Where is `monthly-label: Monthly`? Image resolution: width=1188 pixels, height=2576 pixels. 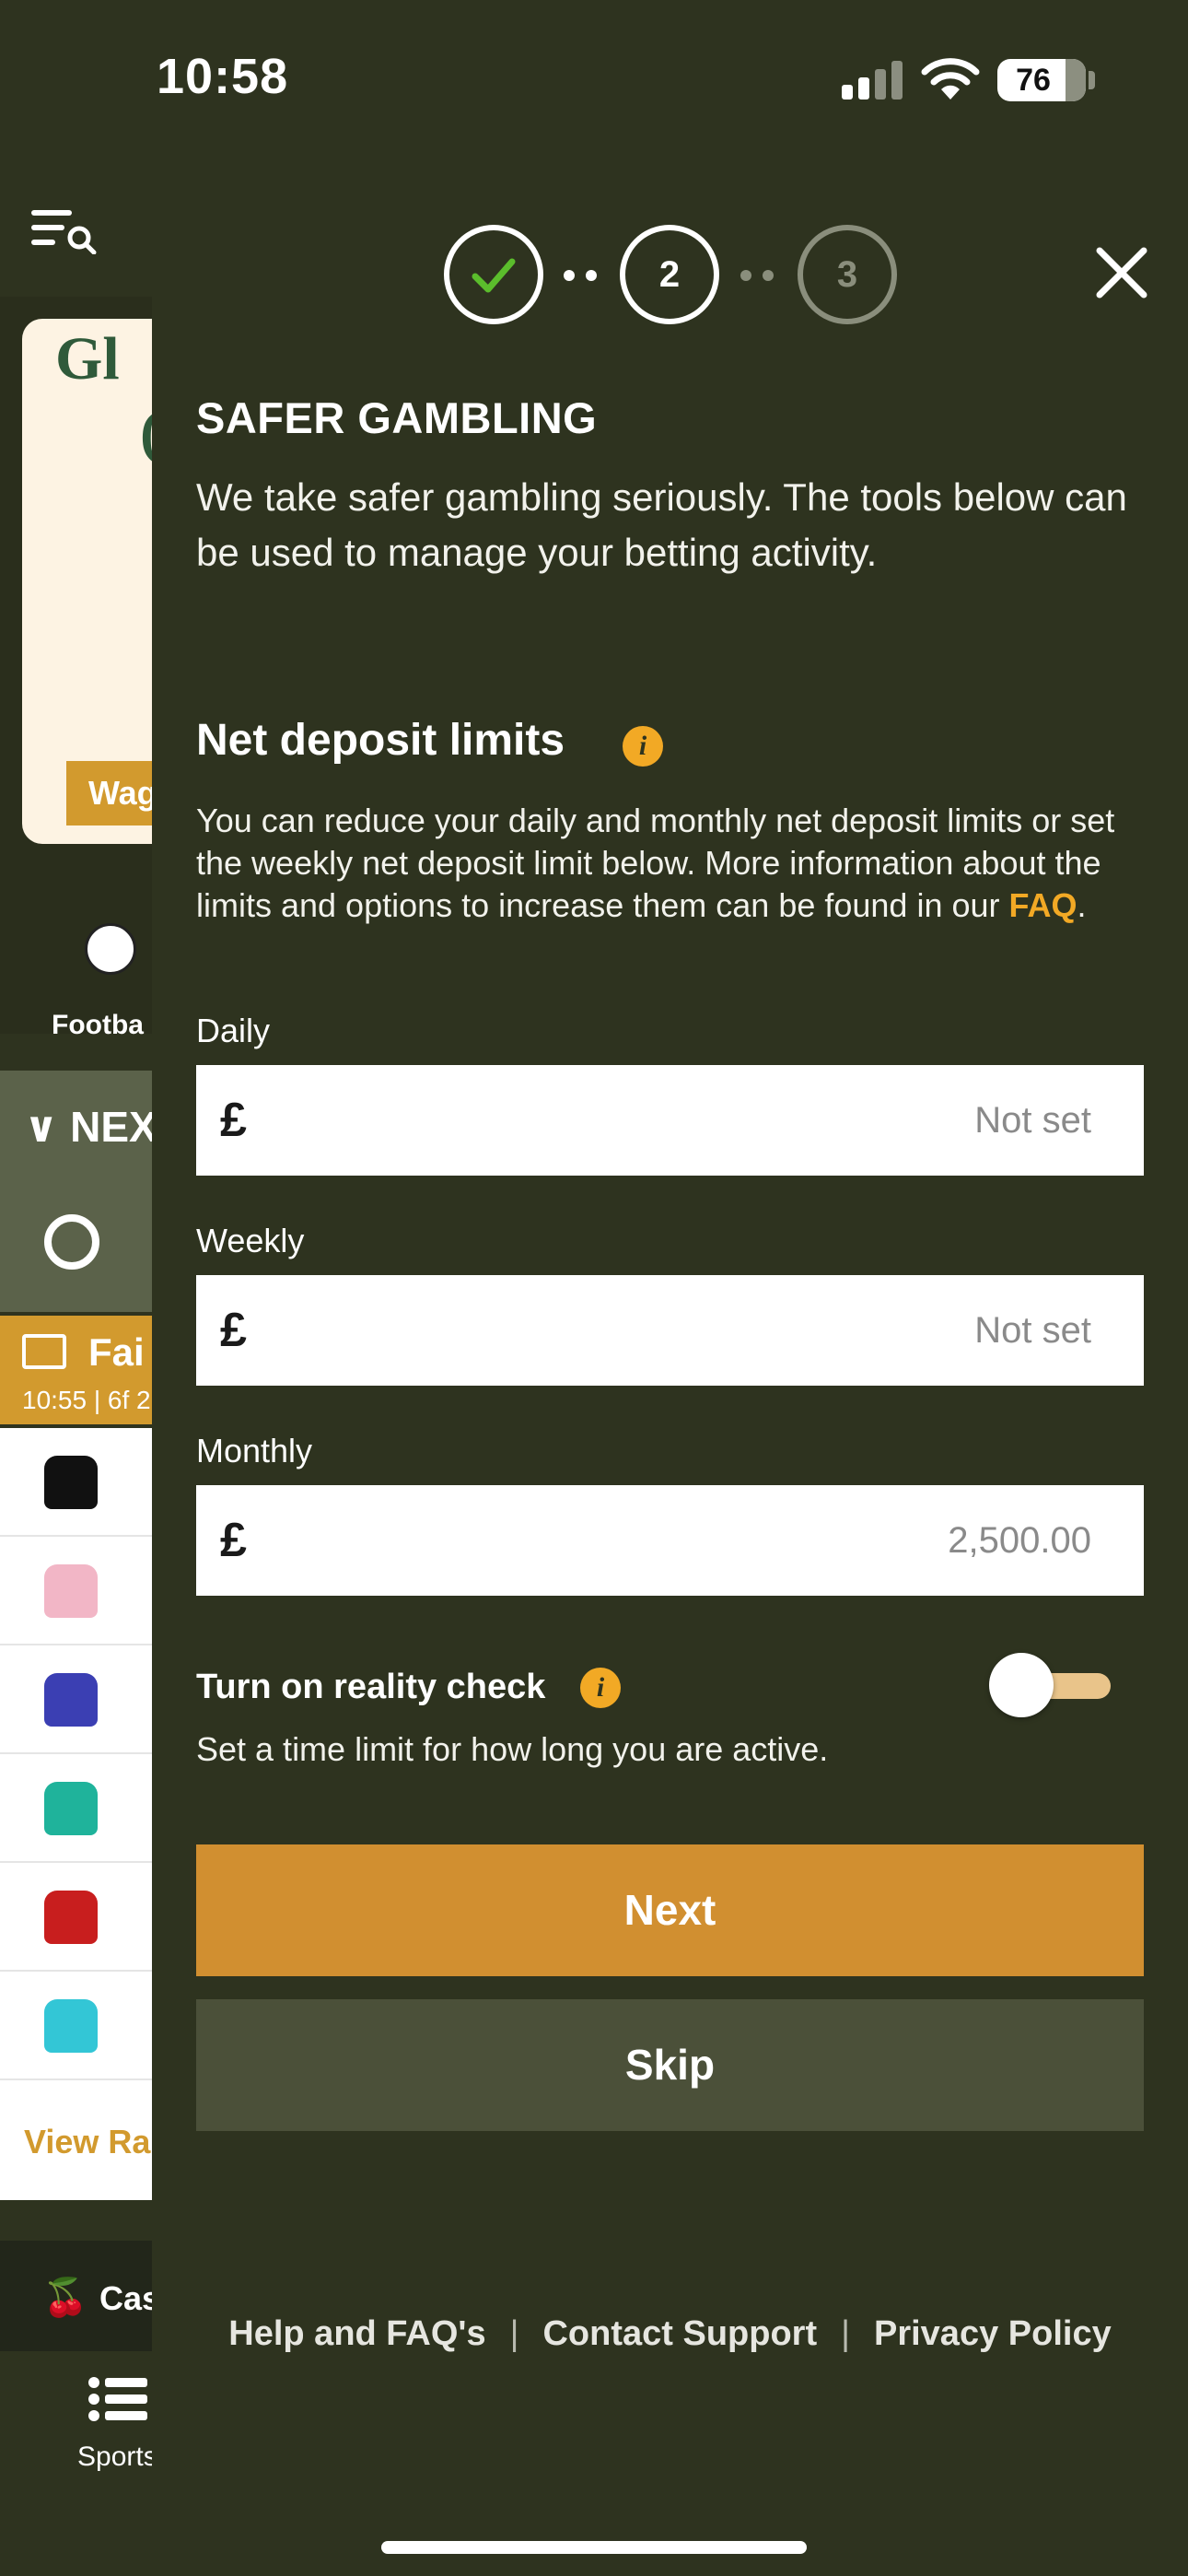
monthly-label: Monthly is located at coordinates (254, 1450).